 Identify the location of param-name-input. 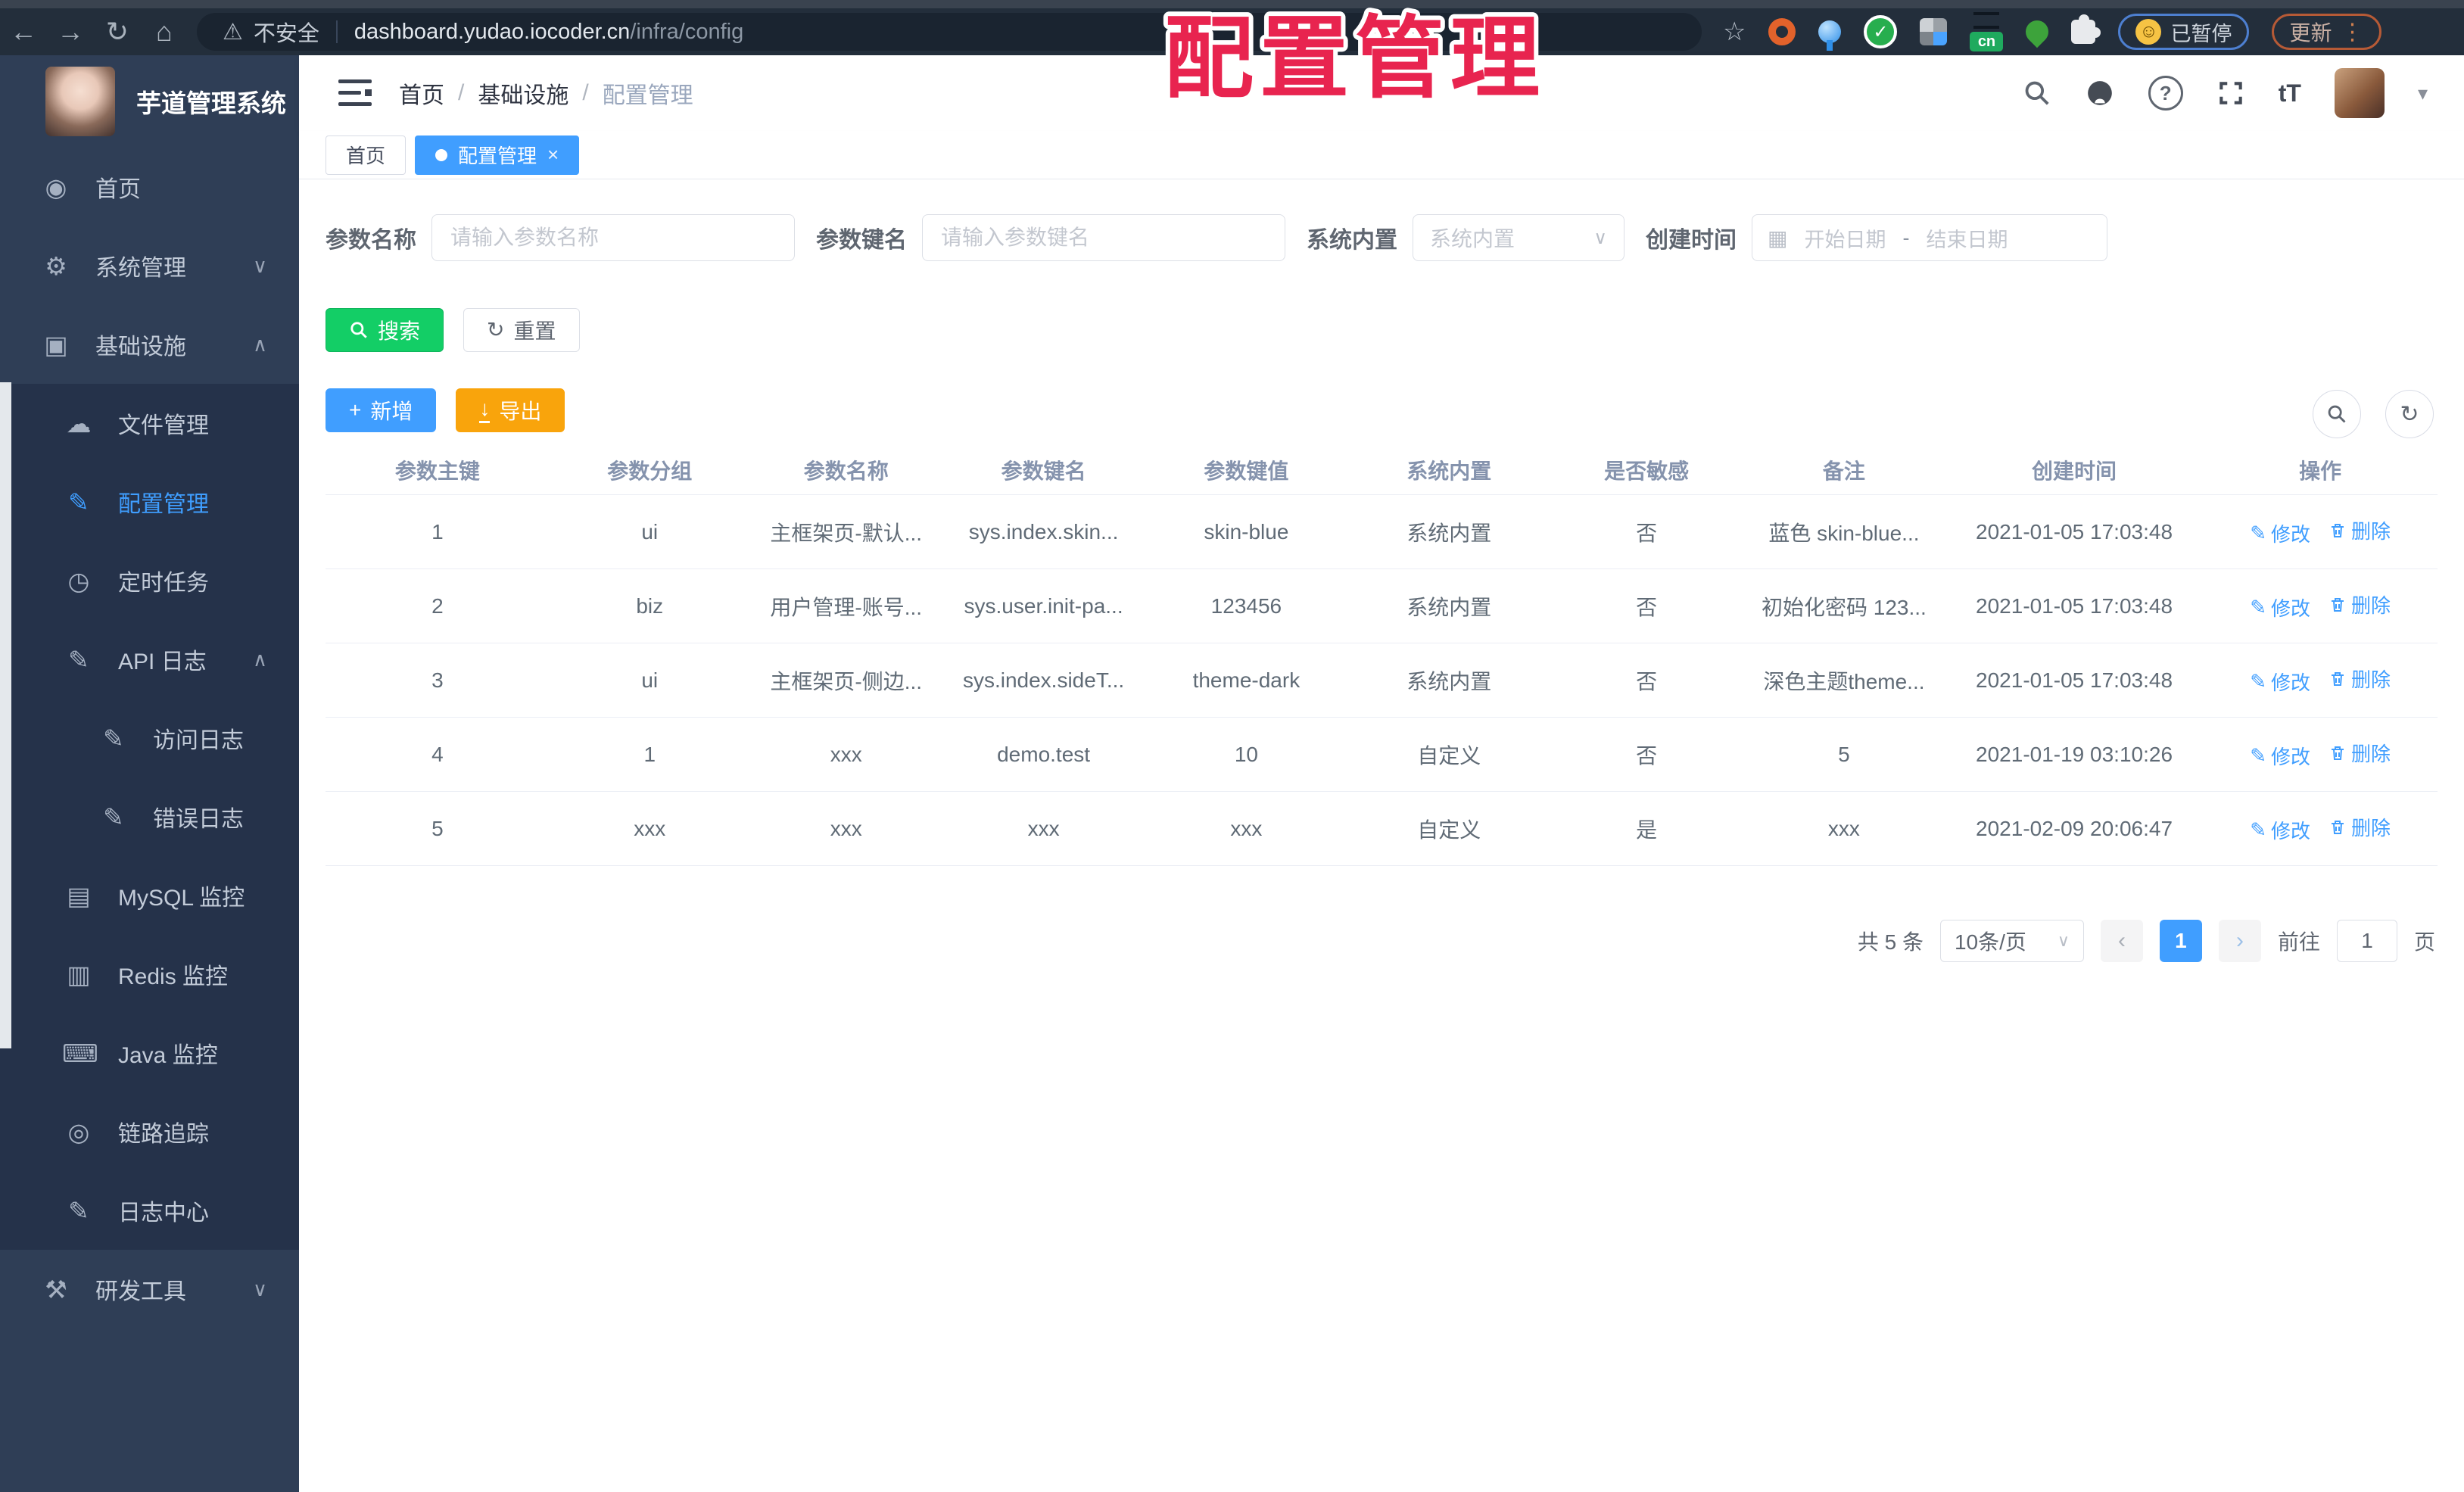
(613, 237).